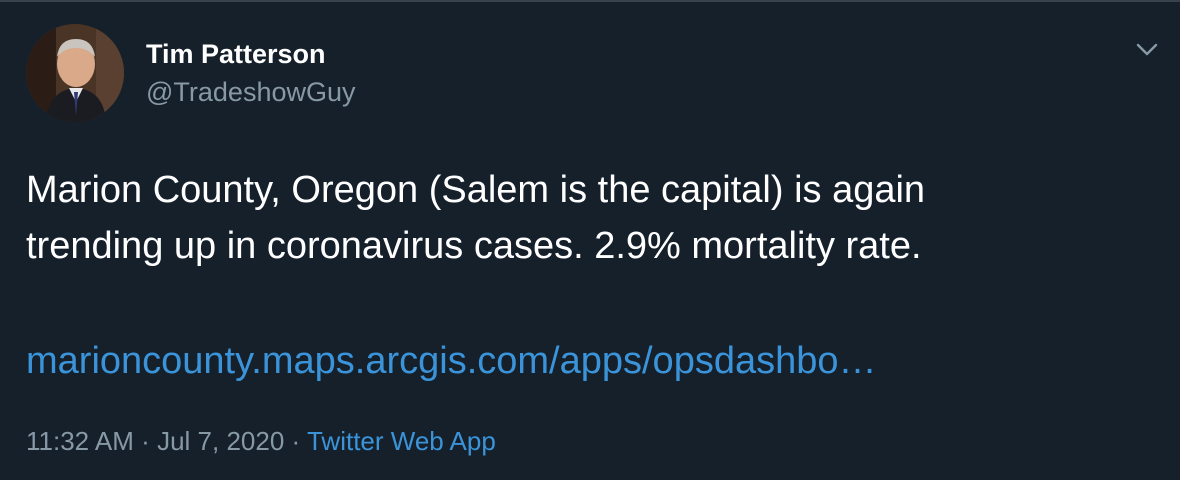  I want to click on tweet-time: 11:32 AM, so click(80, 441).